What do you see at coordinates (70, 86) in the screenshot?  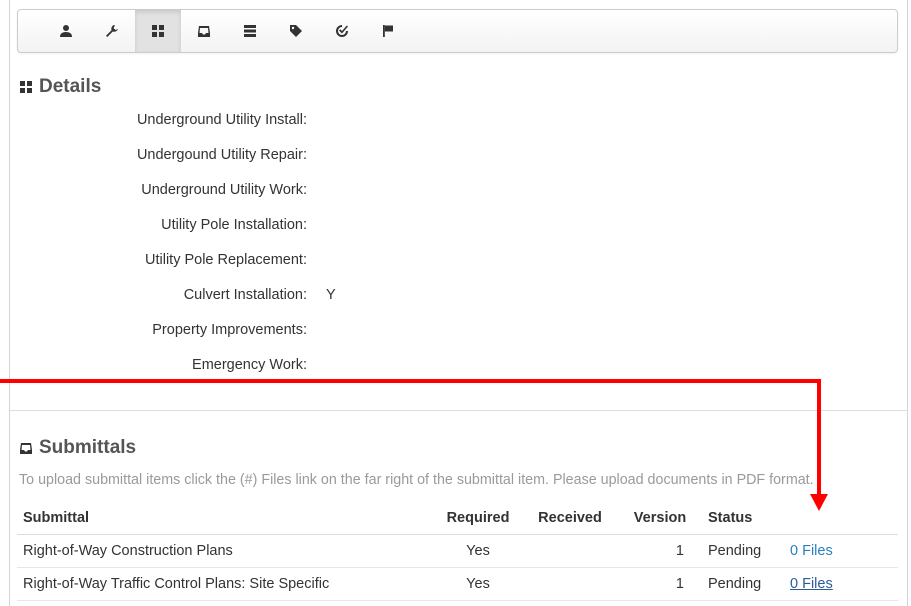 I see `details-title: Details` at bounding box center [70, 86].